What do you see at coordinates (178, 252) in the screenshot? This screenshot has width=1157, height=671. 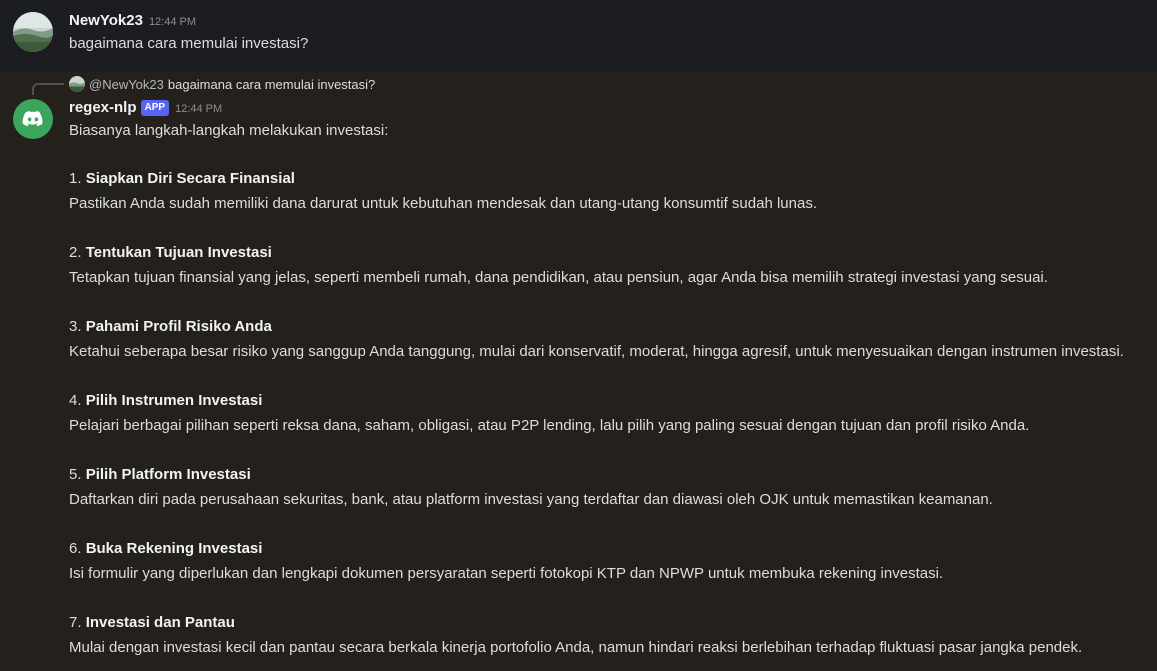 I see `step-title: Tentukan Tujuan Investasi` at bounding box center [178, 252].